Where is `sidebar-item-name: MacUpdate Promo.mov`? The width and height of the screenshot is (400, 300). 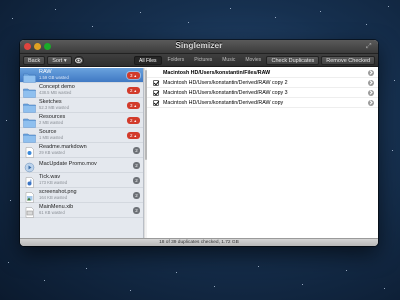
sidebar-item-name: MacUpdate Promo.mov is located at coordinates (68, 164).